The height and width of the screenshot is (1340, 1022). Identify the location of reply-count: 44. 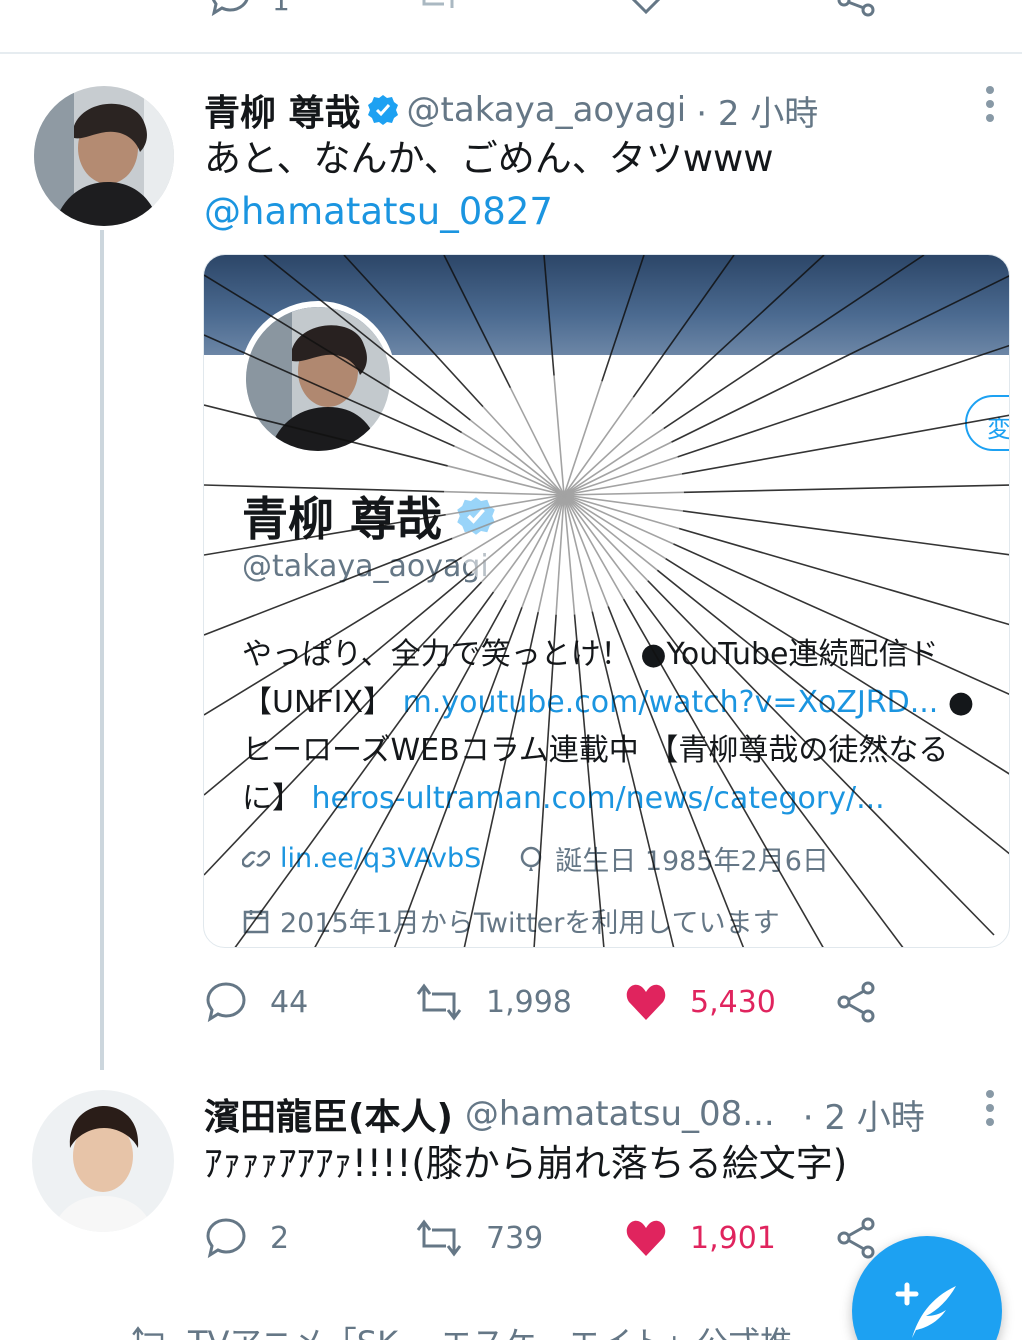
(289, 1002).